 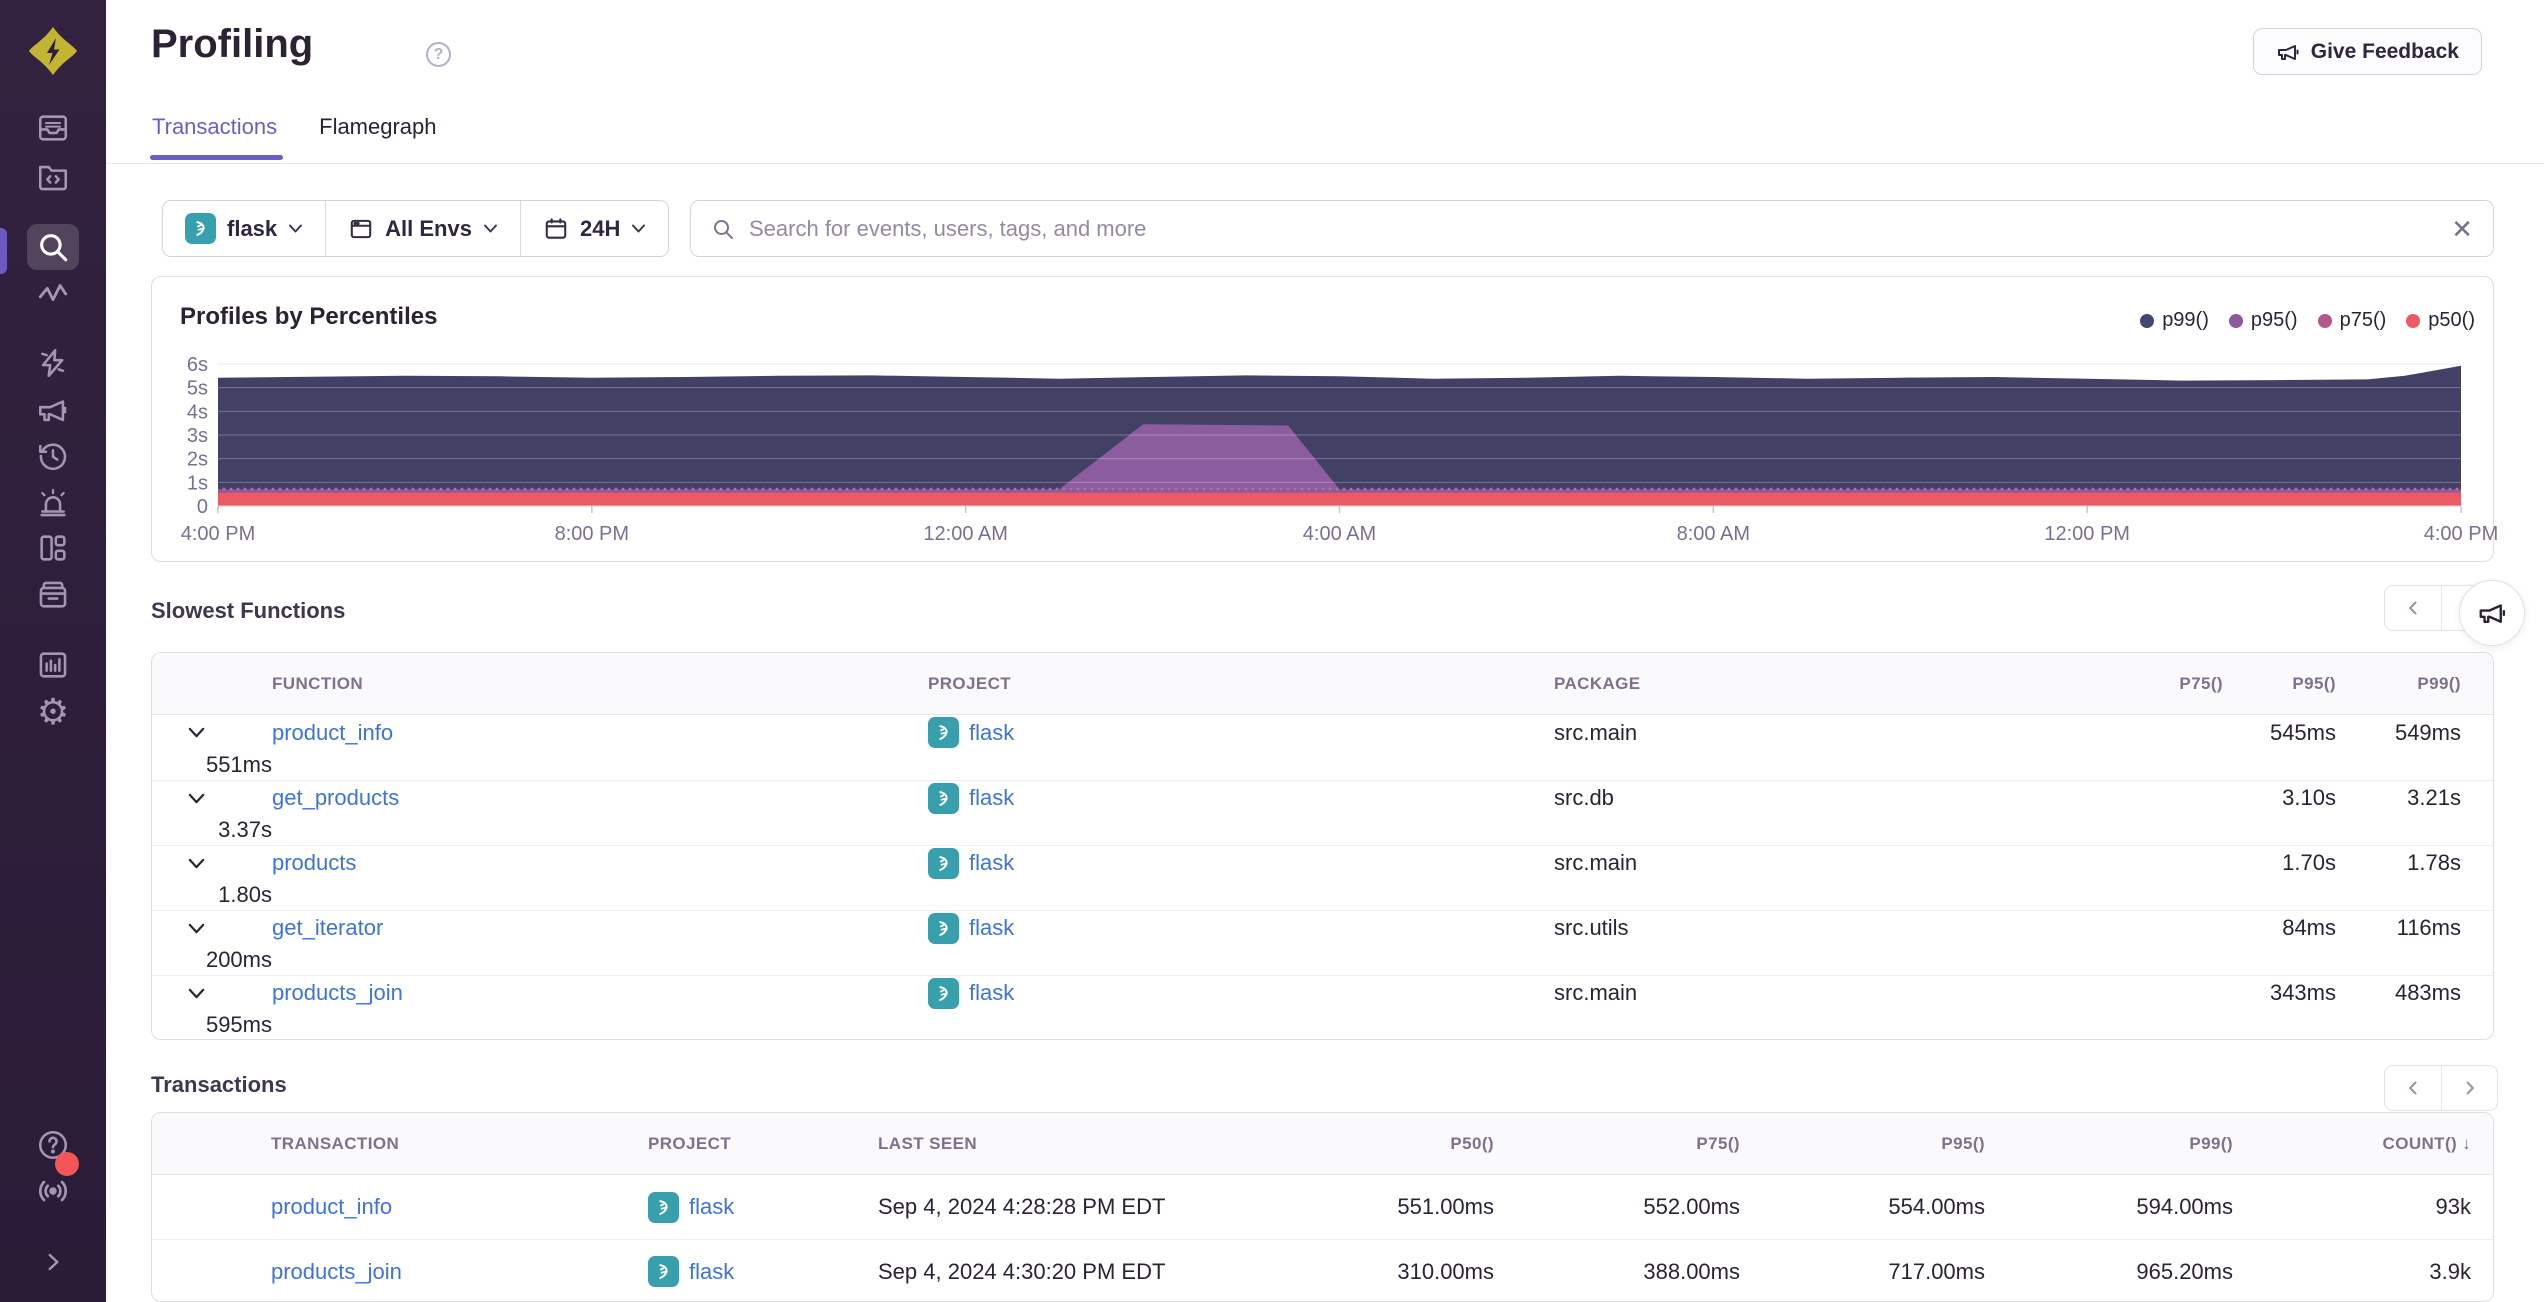 I want to click on col-function: FUNCTION, so click(x=318, y=683).